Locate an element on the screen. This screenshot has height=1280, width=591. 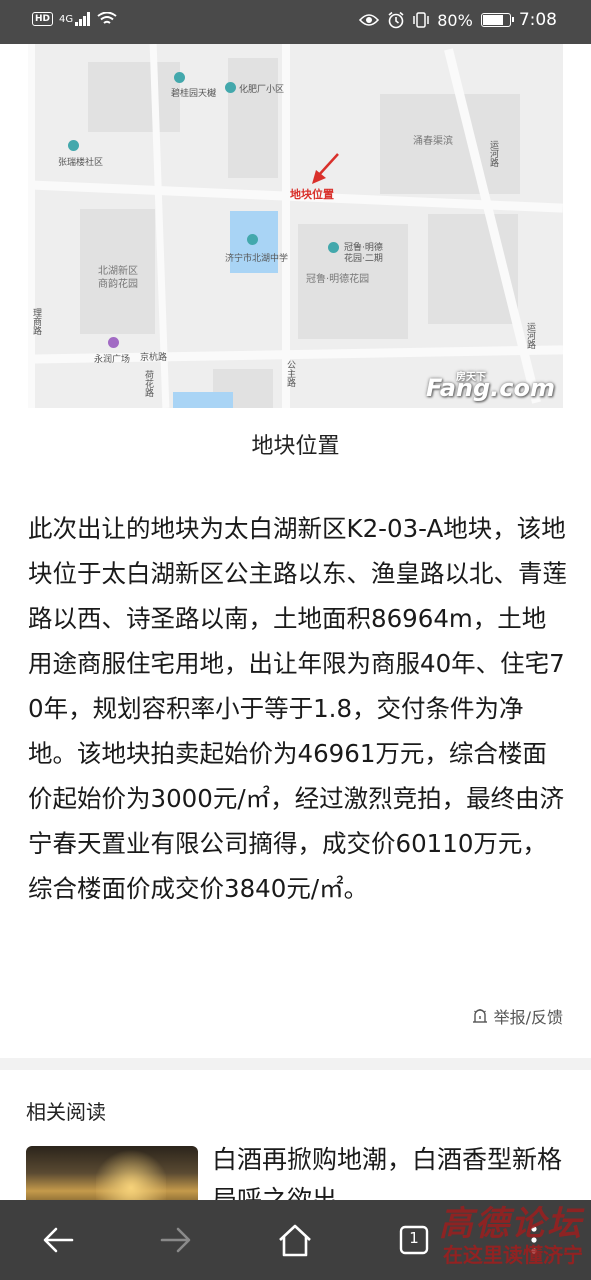
map-label: 涌春渠滨 is located at coordinates (433, 141).